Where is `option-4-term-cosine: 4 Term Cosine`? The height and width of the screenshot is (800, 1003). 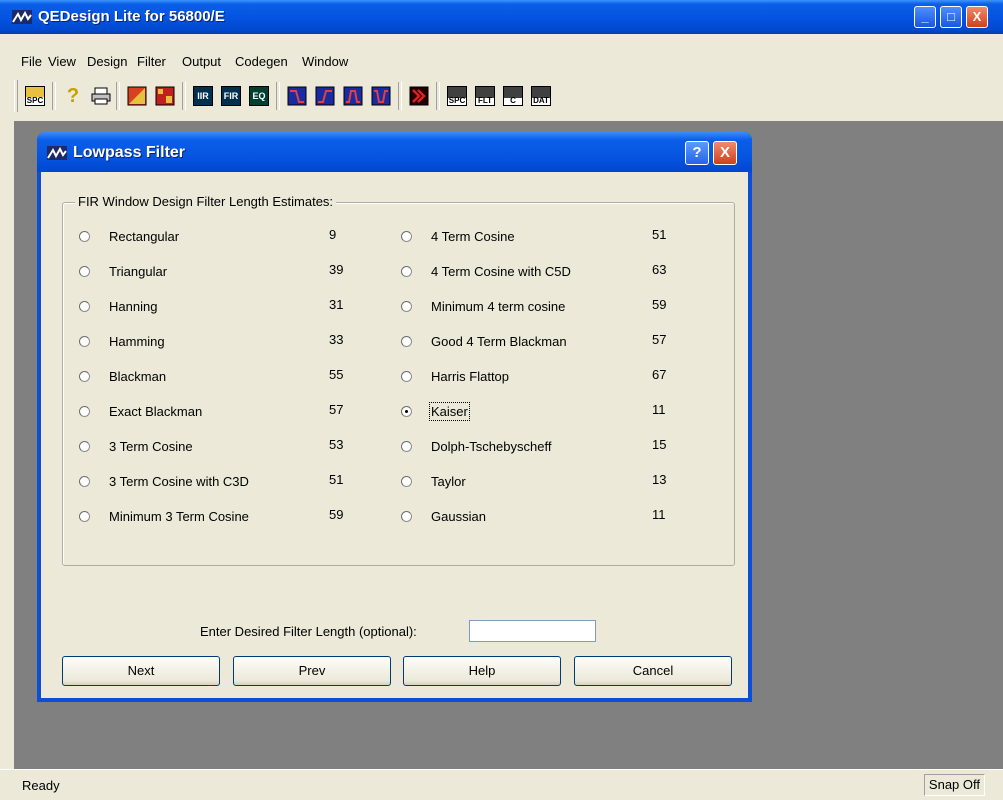
option-4-term-cosine: 4 Term Cosine is located at coordinates (458, 236).